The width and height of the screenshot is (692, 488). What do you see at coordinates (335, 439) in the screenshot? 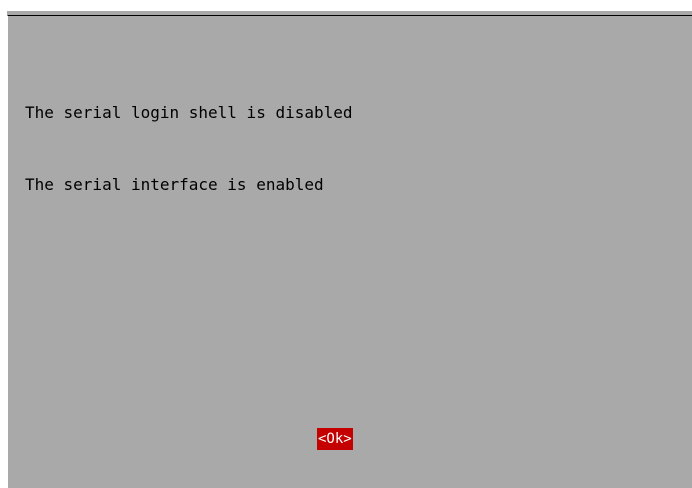
I see `ok-button: <Ok>` at bounding box center [335, 439].